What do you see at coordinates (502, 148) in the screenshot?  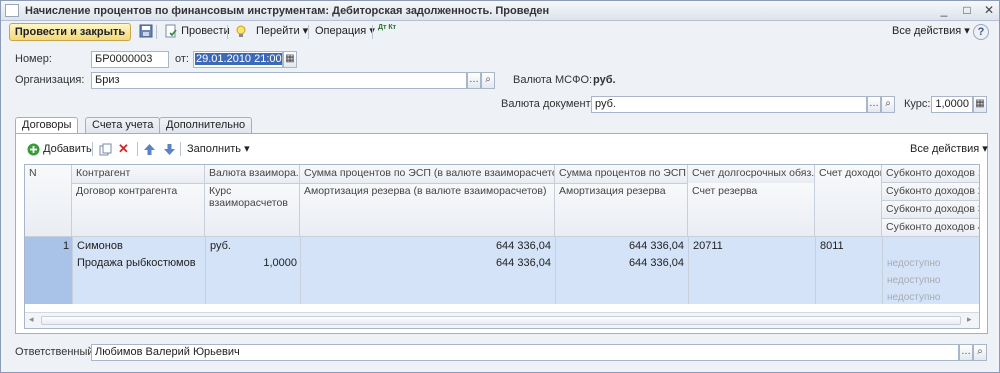 I see `grid-toolbar: Добавить ✕ Заполнить ▾ Все действия ▾` at bounding box center [502, 148].